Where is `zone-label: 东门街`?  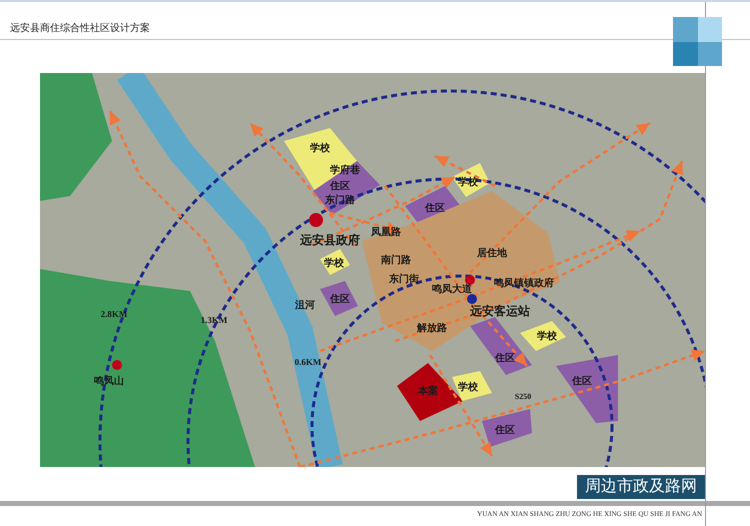
zone-label: 东门街 is located at coordinates (404, 279).